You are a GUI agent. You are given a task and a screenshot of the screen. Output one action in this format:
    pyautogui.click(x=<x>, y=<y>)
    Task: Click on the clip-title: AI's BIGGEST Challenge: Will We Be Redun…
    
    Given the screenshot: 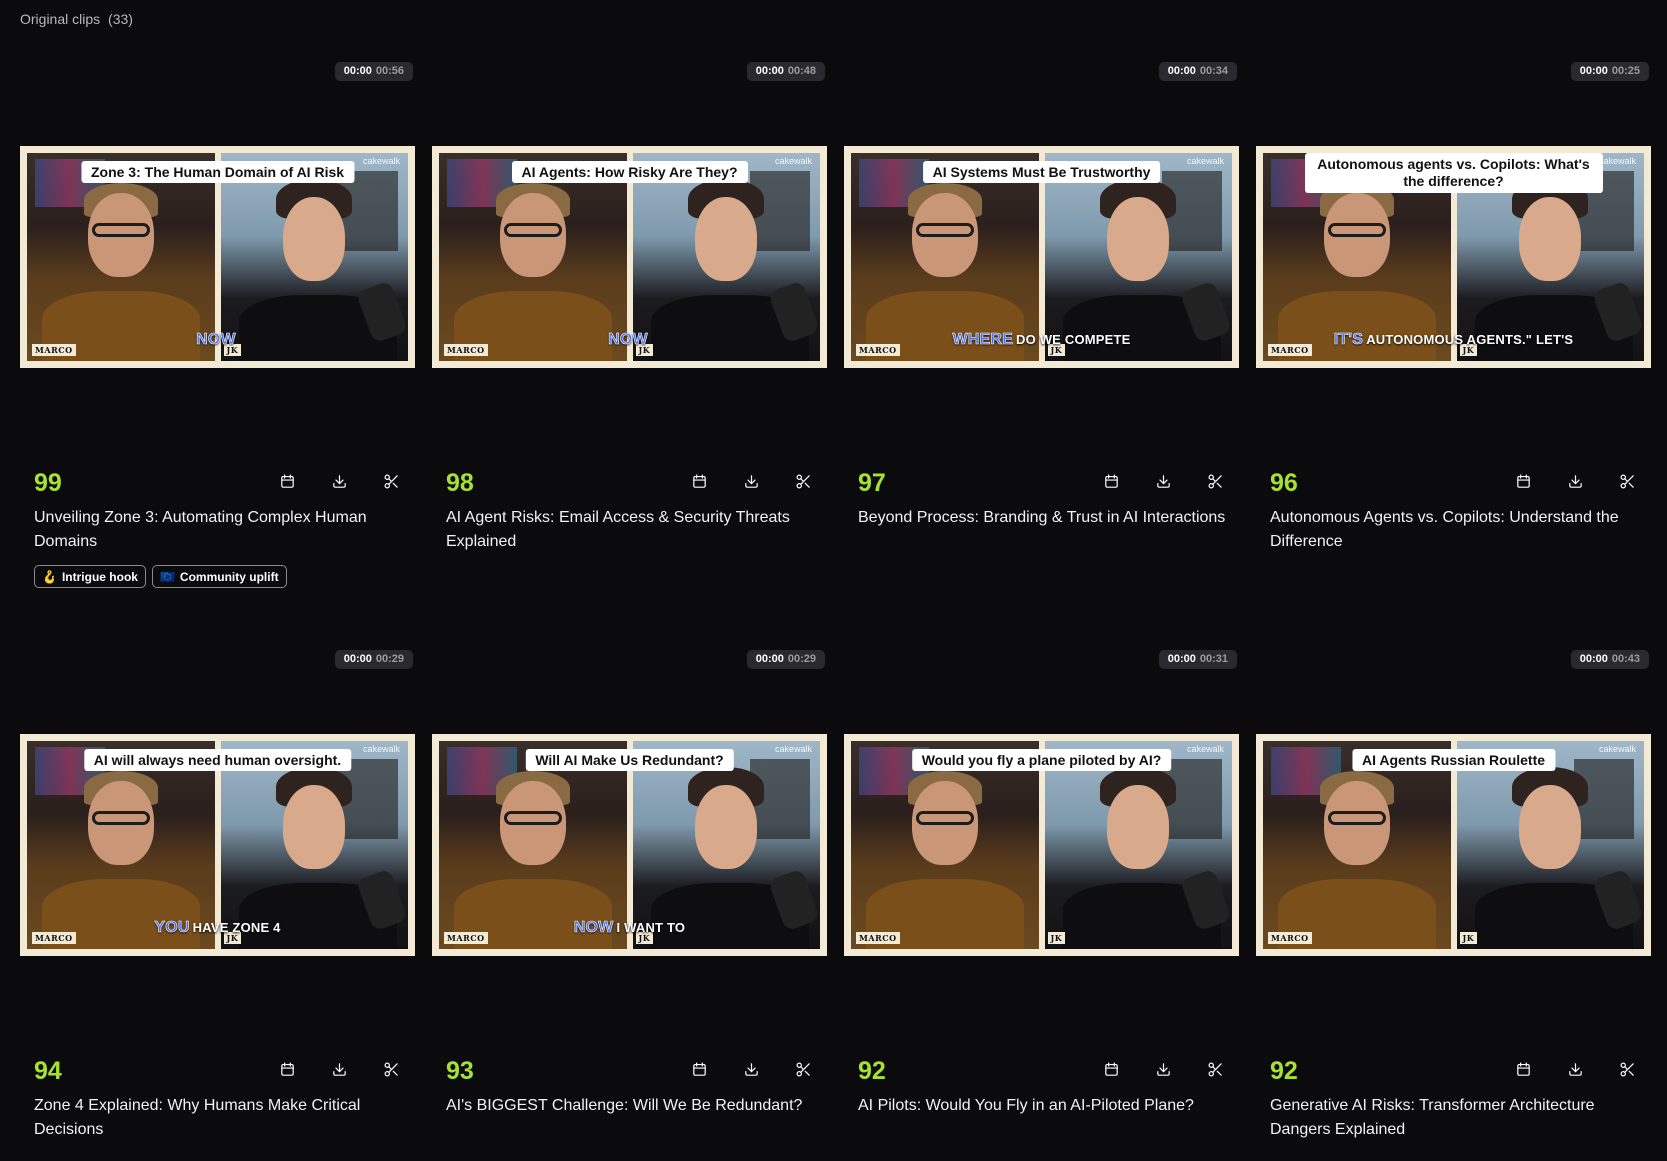 What is the action you would take?
    pyautogui.click(x=631, y=1106)
    